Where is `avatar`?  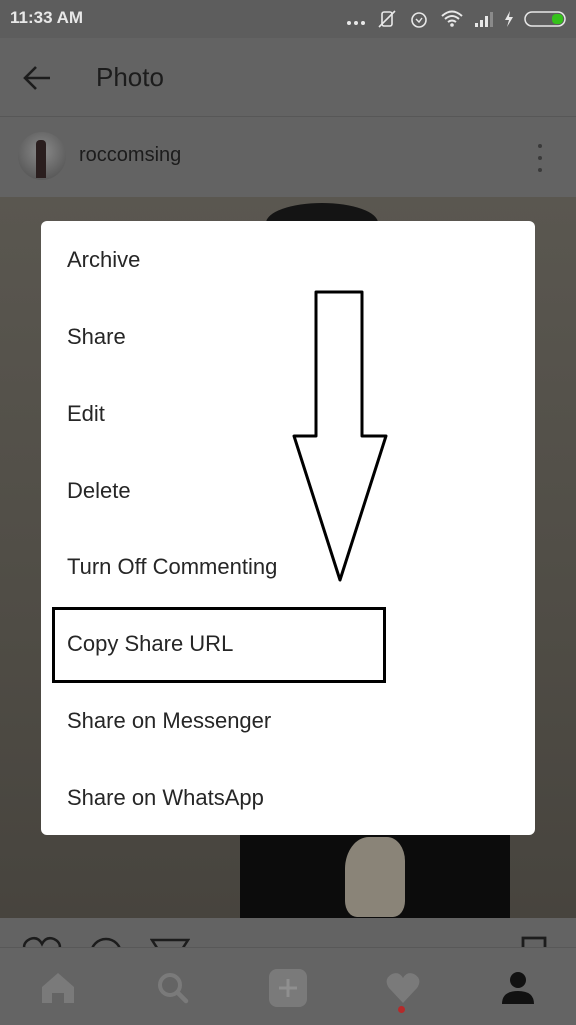 avatar is located at coordinates (42, 156).